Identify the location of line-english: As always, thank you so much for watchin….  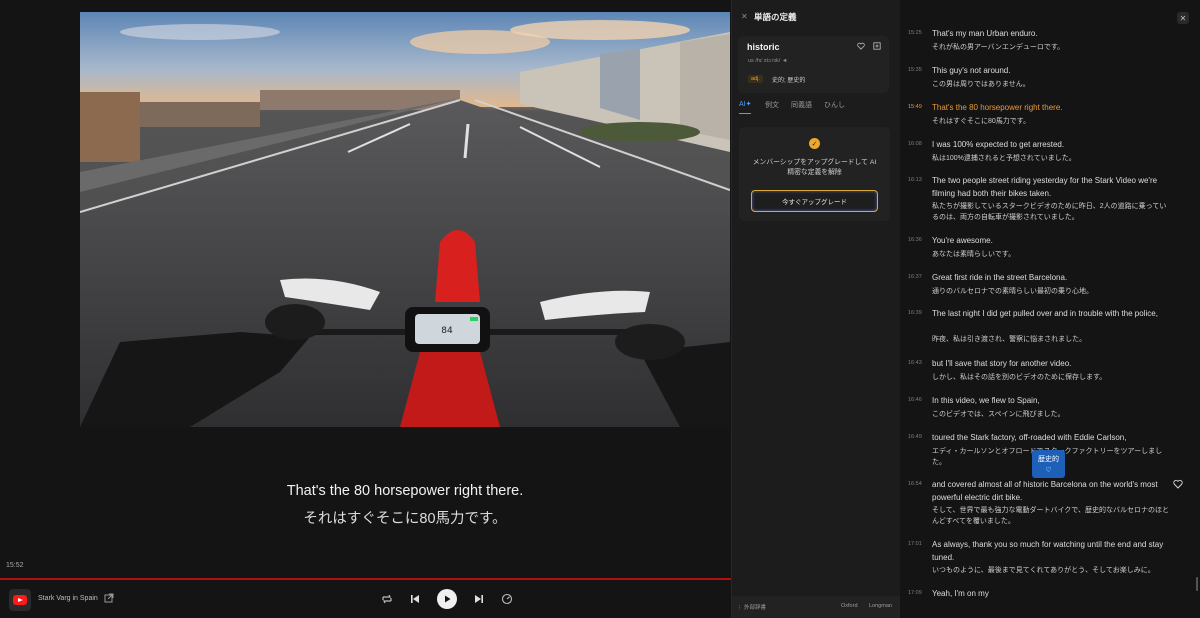
(1052, 551).